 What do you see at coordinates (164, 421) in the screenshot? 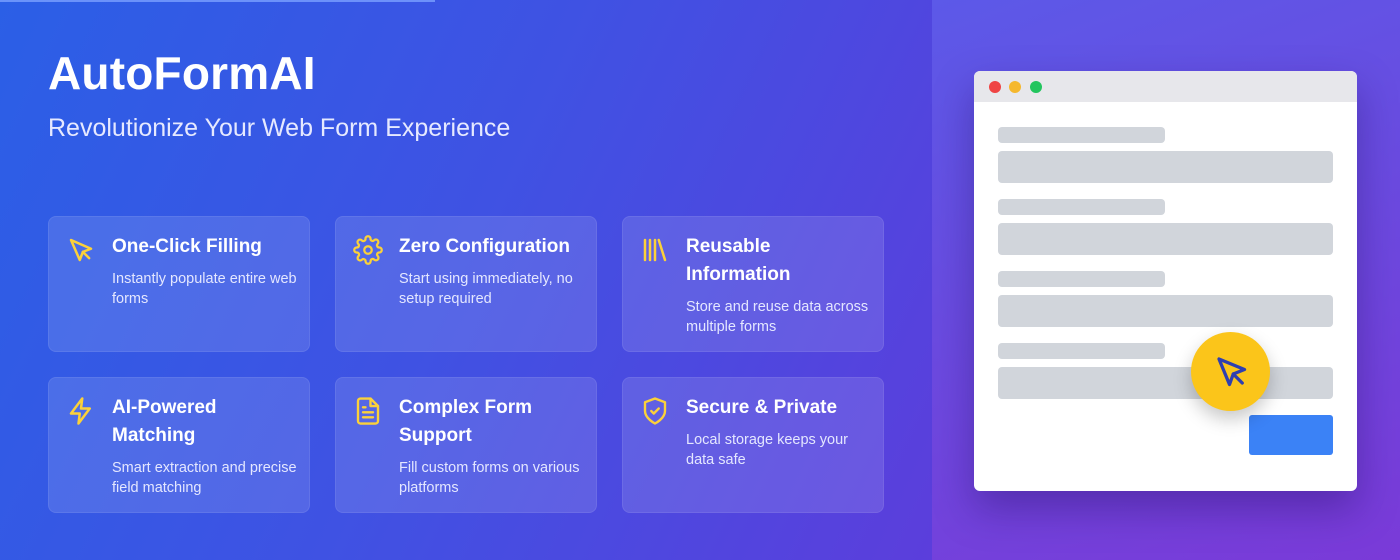
I see `feature-title: AI-Powered Matching` at bounding box center [164, 421].